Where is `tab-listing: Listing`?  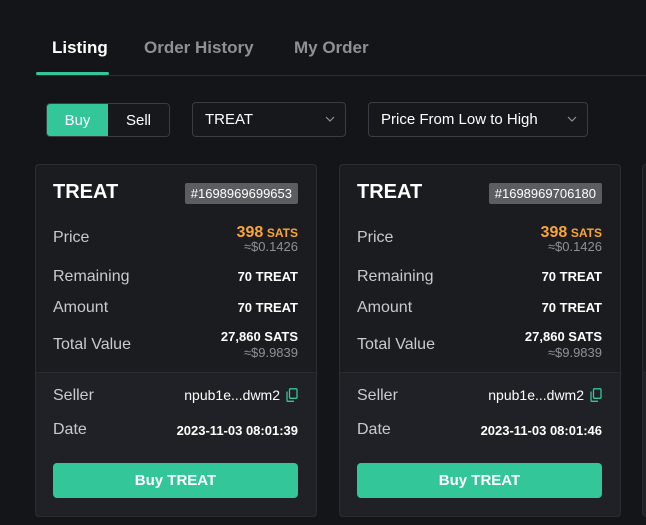
tab-listing: Listing is located at coordinates (80, 48).